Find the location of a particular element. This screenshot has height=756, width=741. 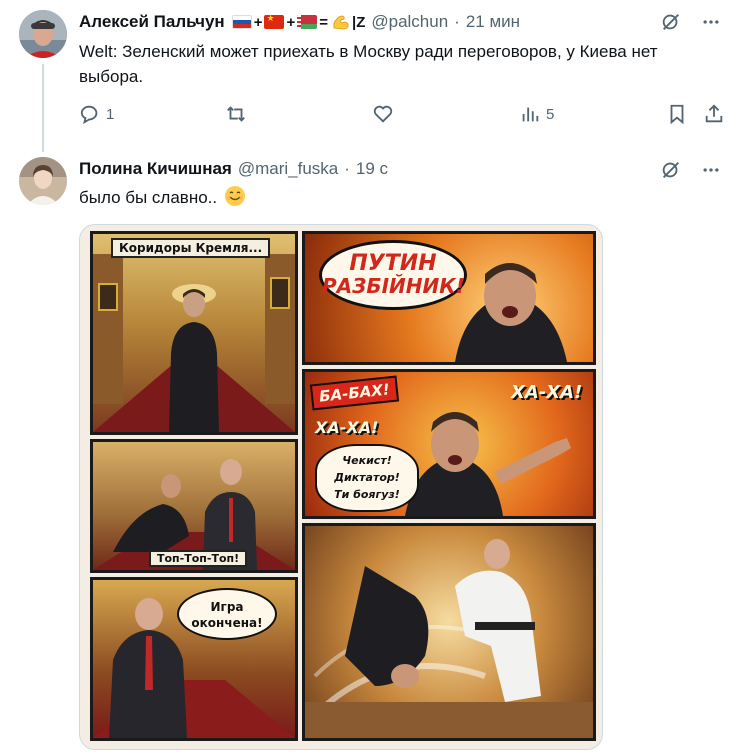

panel3-speech-bubble: Чекист! Диктатор! Ти боягуз! is located at coordinates (367, 478).